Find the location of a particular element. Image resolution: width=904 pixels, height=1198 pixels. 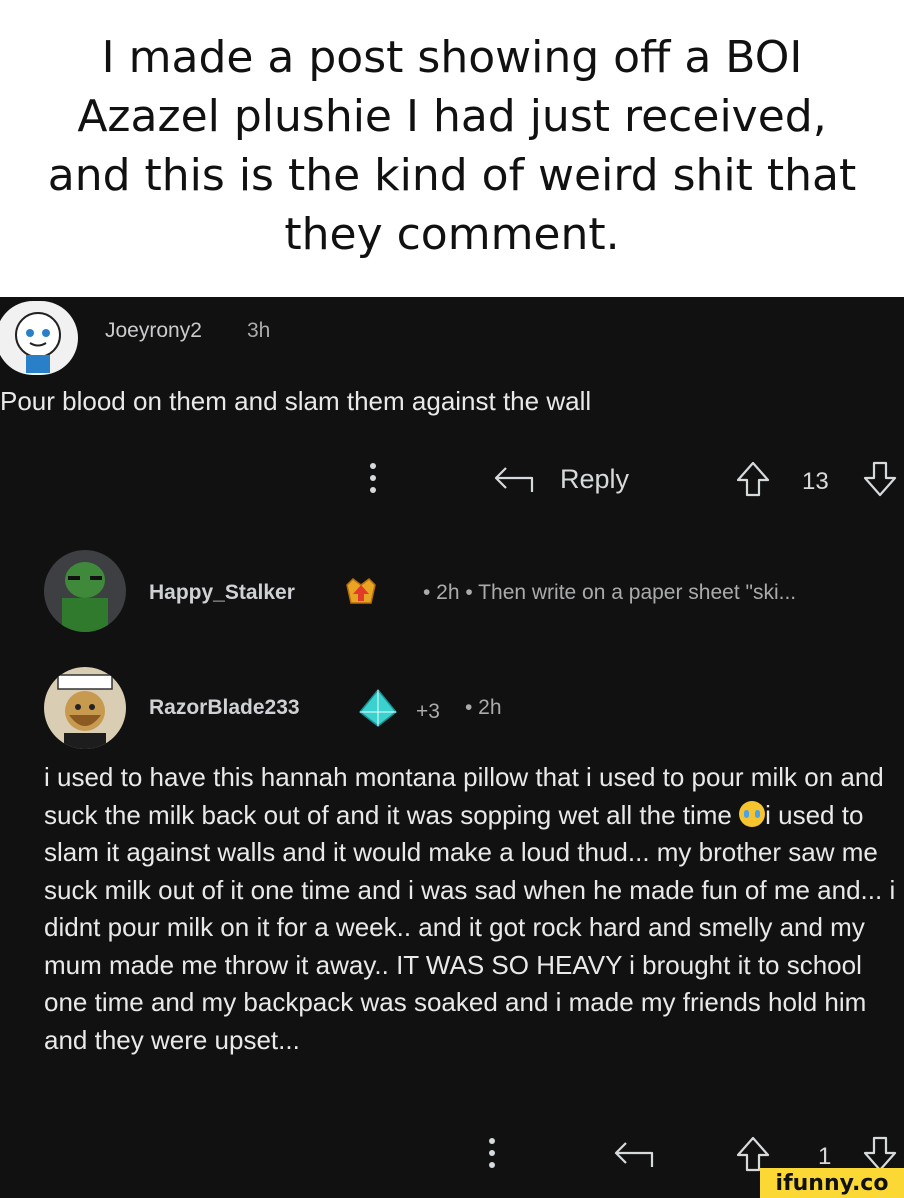

username: RazorBlade233 is located at coordinates (224, 708).